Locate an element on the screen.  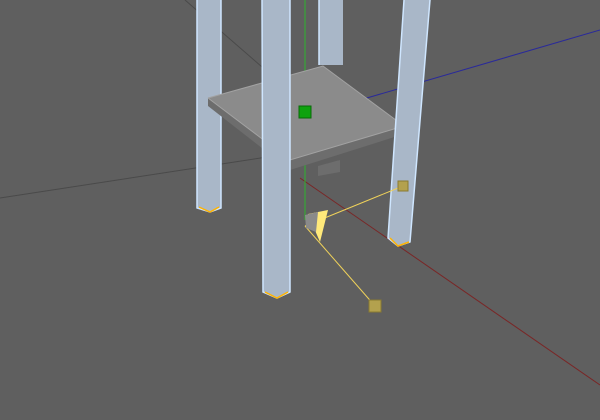
light-target-handle-icon is located at coordinates (375, 306).